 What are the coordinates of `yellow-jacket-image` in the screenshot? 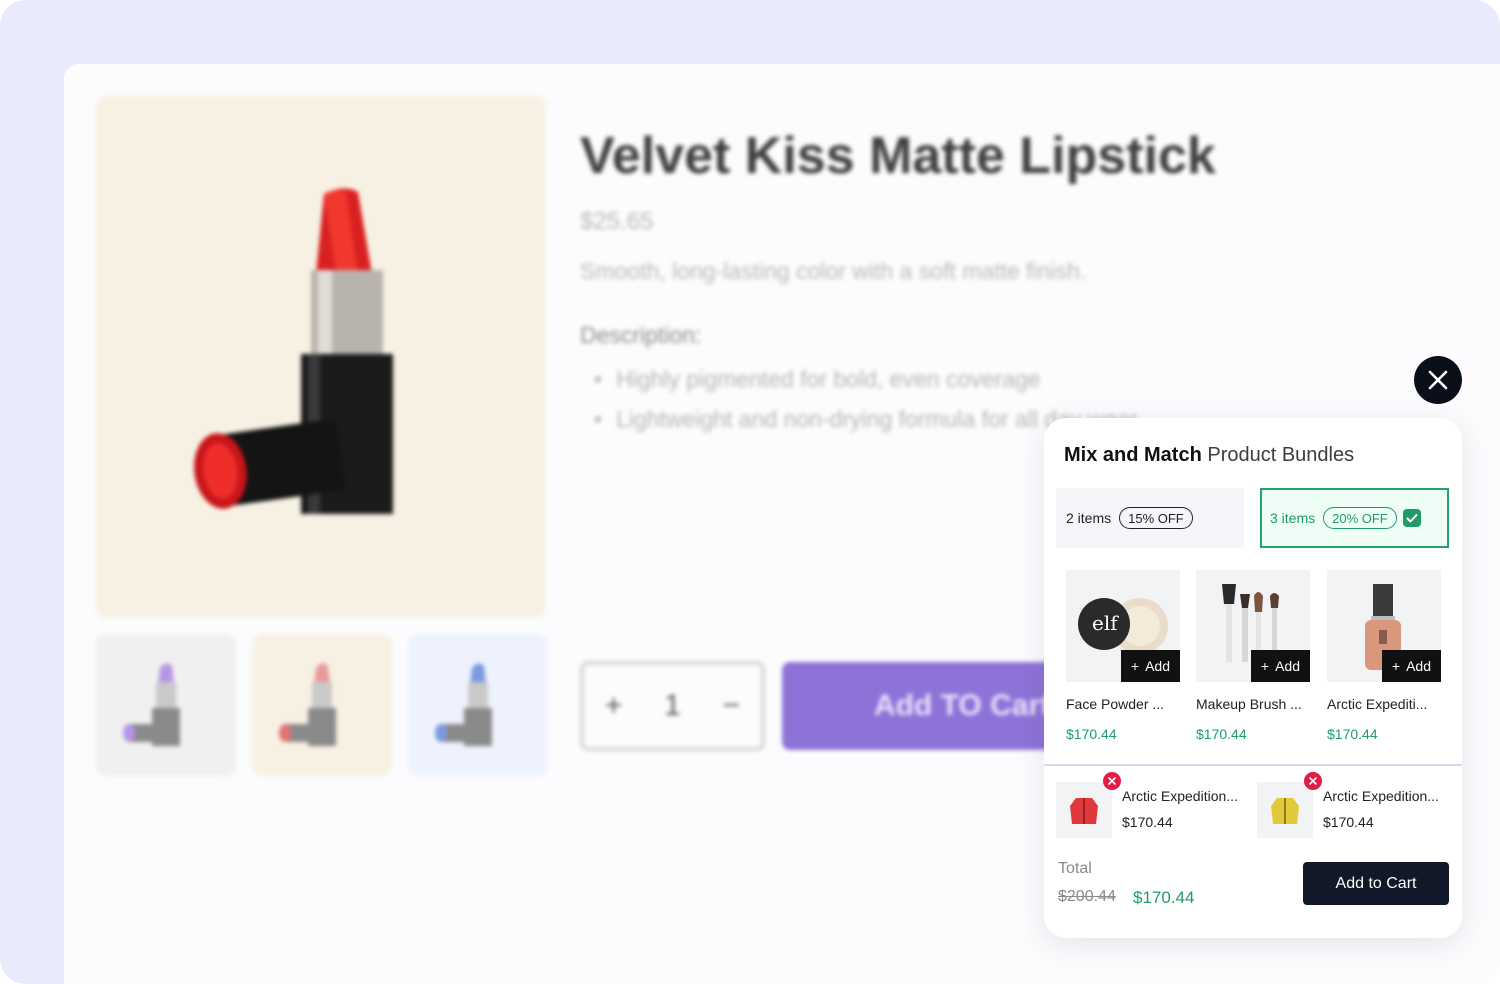 It's located at (1289, 805).